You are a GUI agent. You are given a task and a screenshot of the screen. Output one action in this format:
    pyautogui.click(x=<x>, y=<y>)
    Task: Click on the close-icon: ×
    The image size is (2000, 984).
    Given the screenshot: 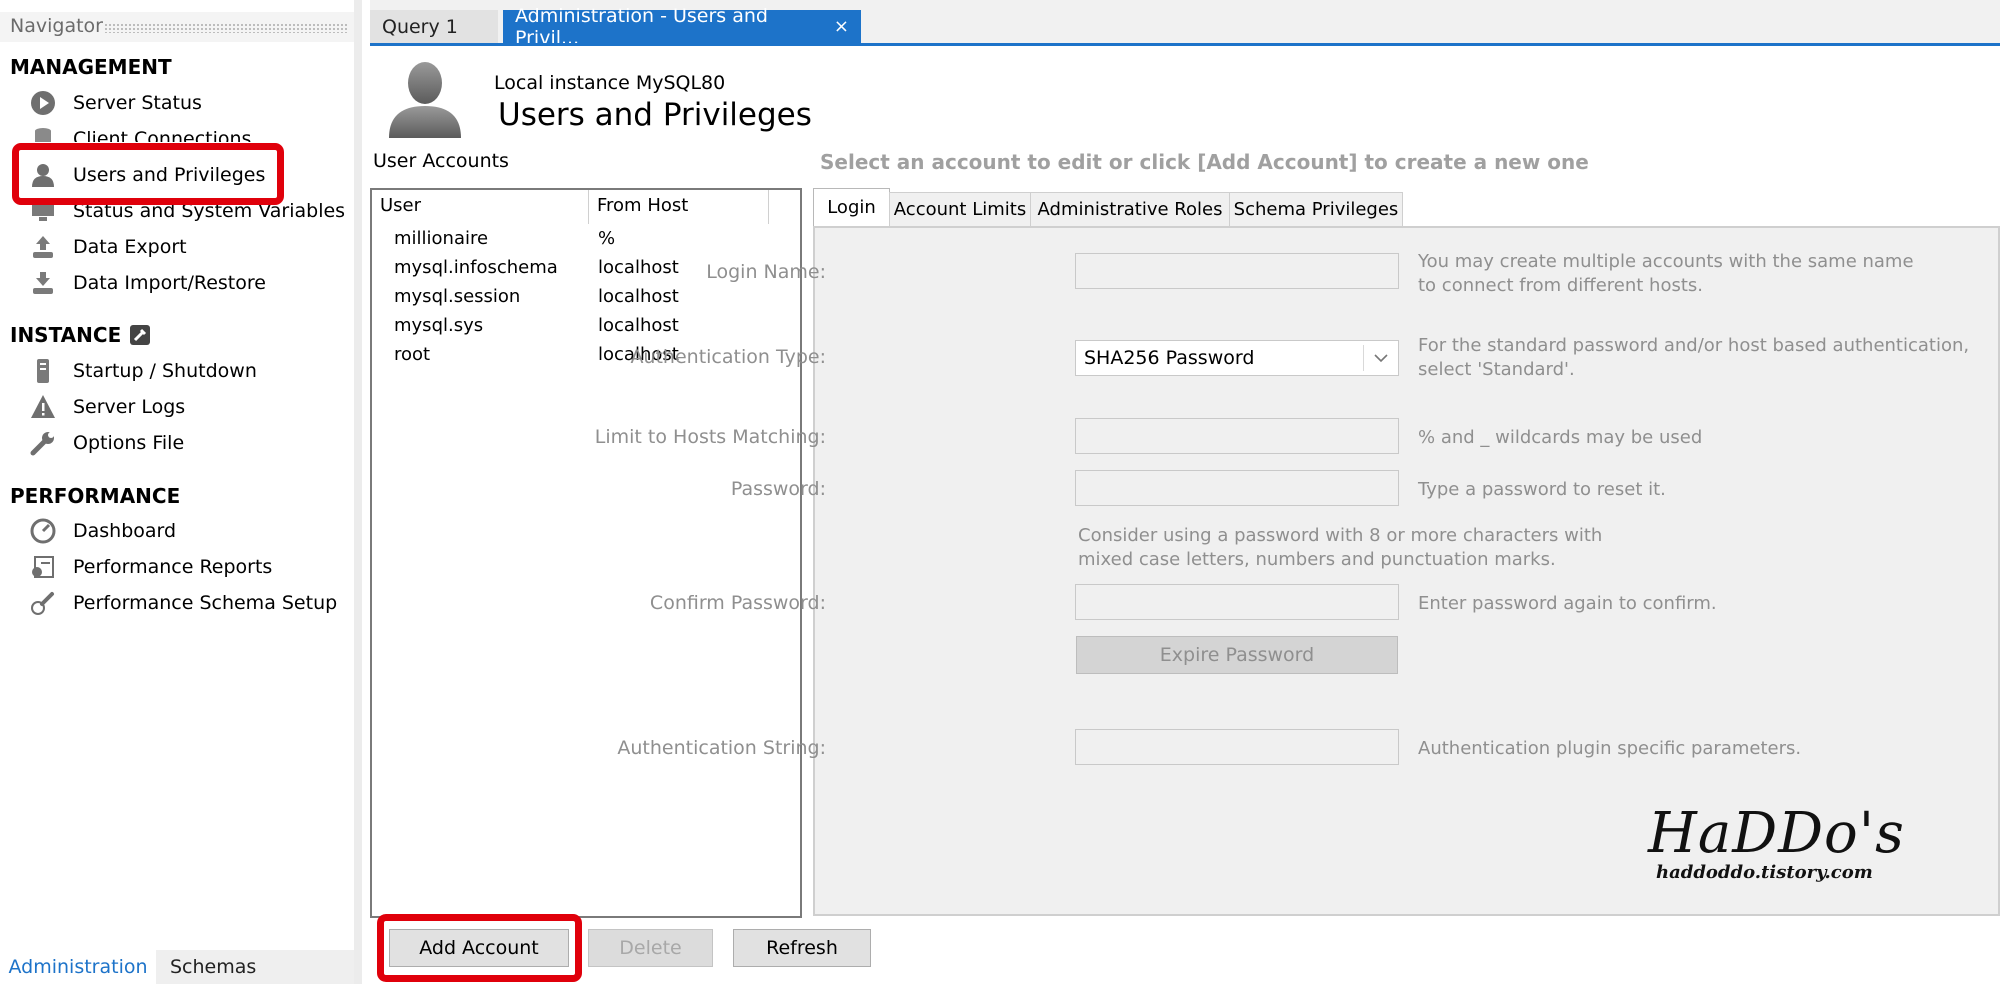 What is the action you would take?
    pyautogui.click(x=841, y=26)
    